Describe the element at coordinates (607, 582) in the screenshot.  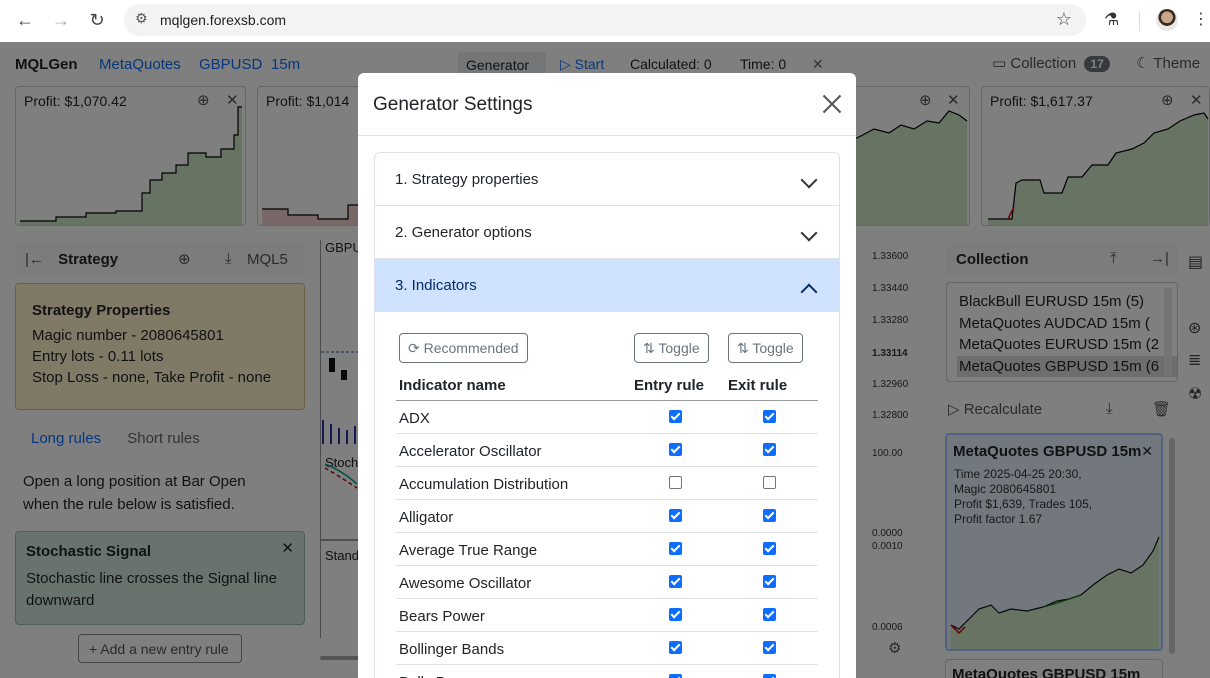
I see `table-row: Awesome Oscillator` at that location.